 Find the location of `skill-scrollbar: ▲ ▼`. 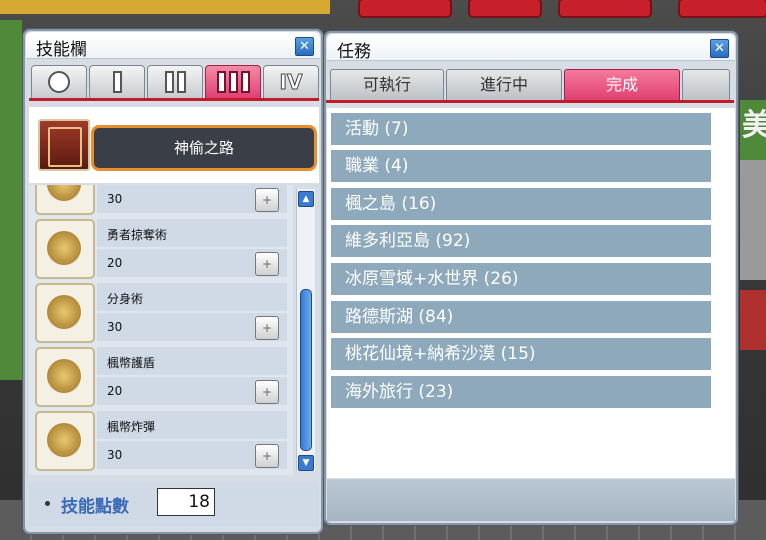

skill-scrollbar: ▲ ▼ is located at coordinates (305, 330).